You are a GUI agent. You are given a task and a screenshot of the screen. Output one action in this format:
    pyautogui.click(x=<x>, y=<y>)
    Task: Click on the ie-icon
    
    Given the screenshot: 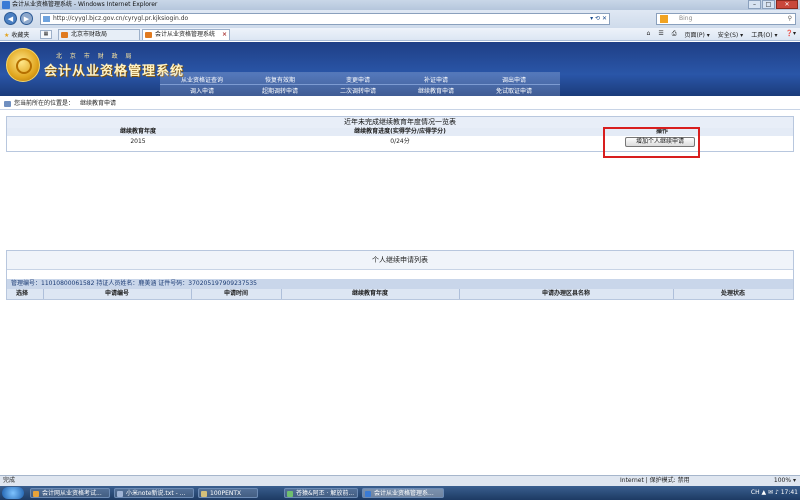 What is the action you would take?
    pyautogui.click(x=6, y=5)
    